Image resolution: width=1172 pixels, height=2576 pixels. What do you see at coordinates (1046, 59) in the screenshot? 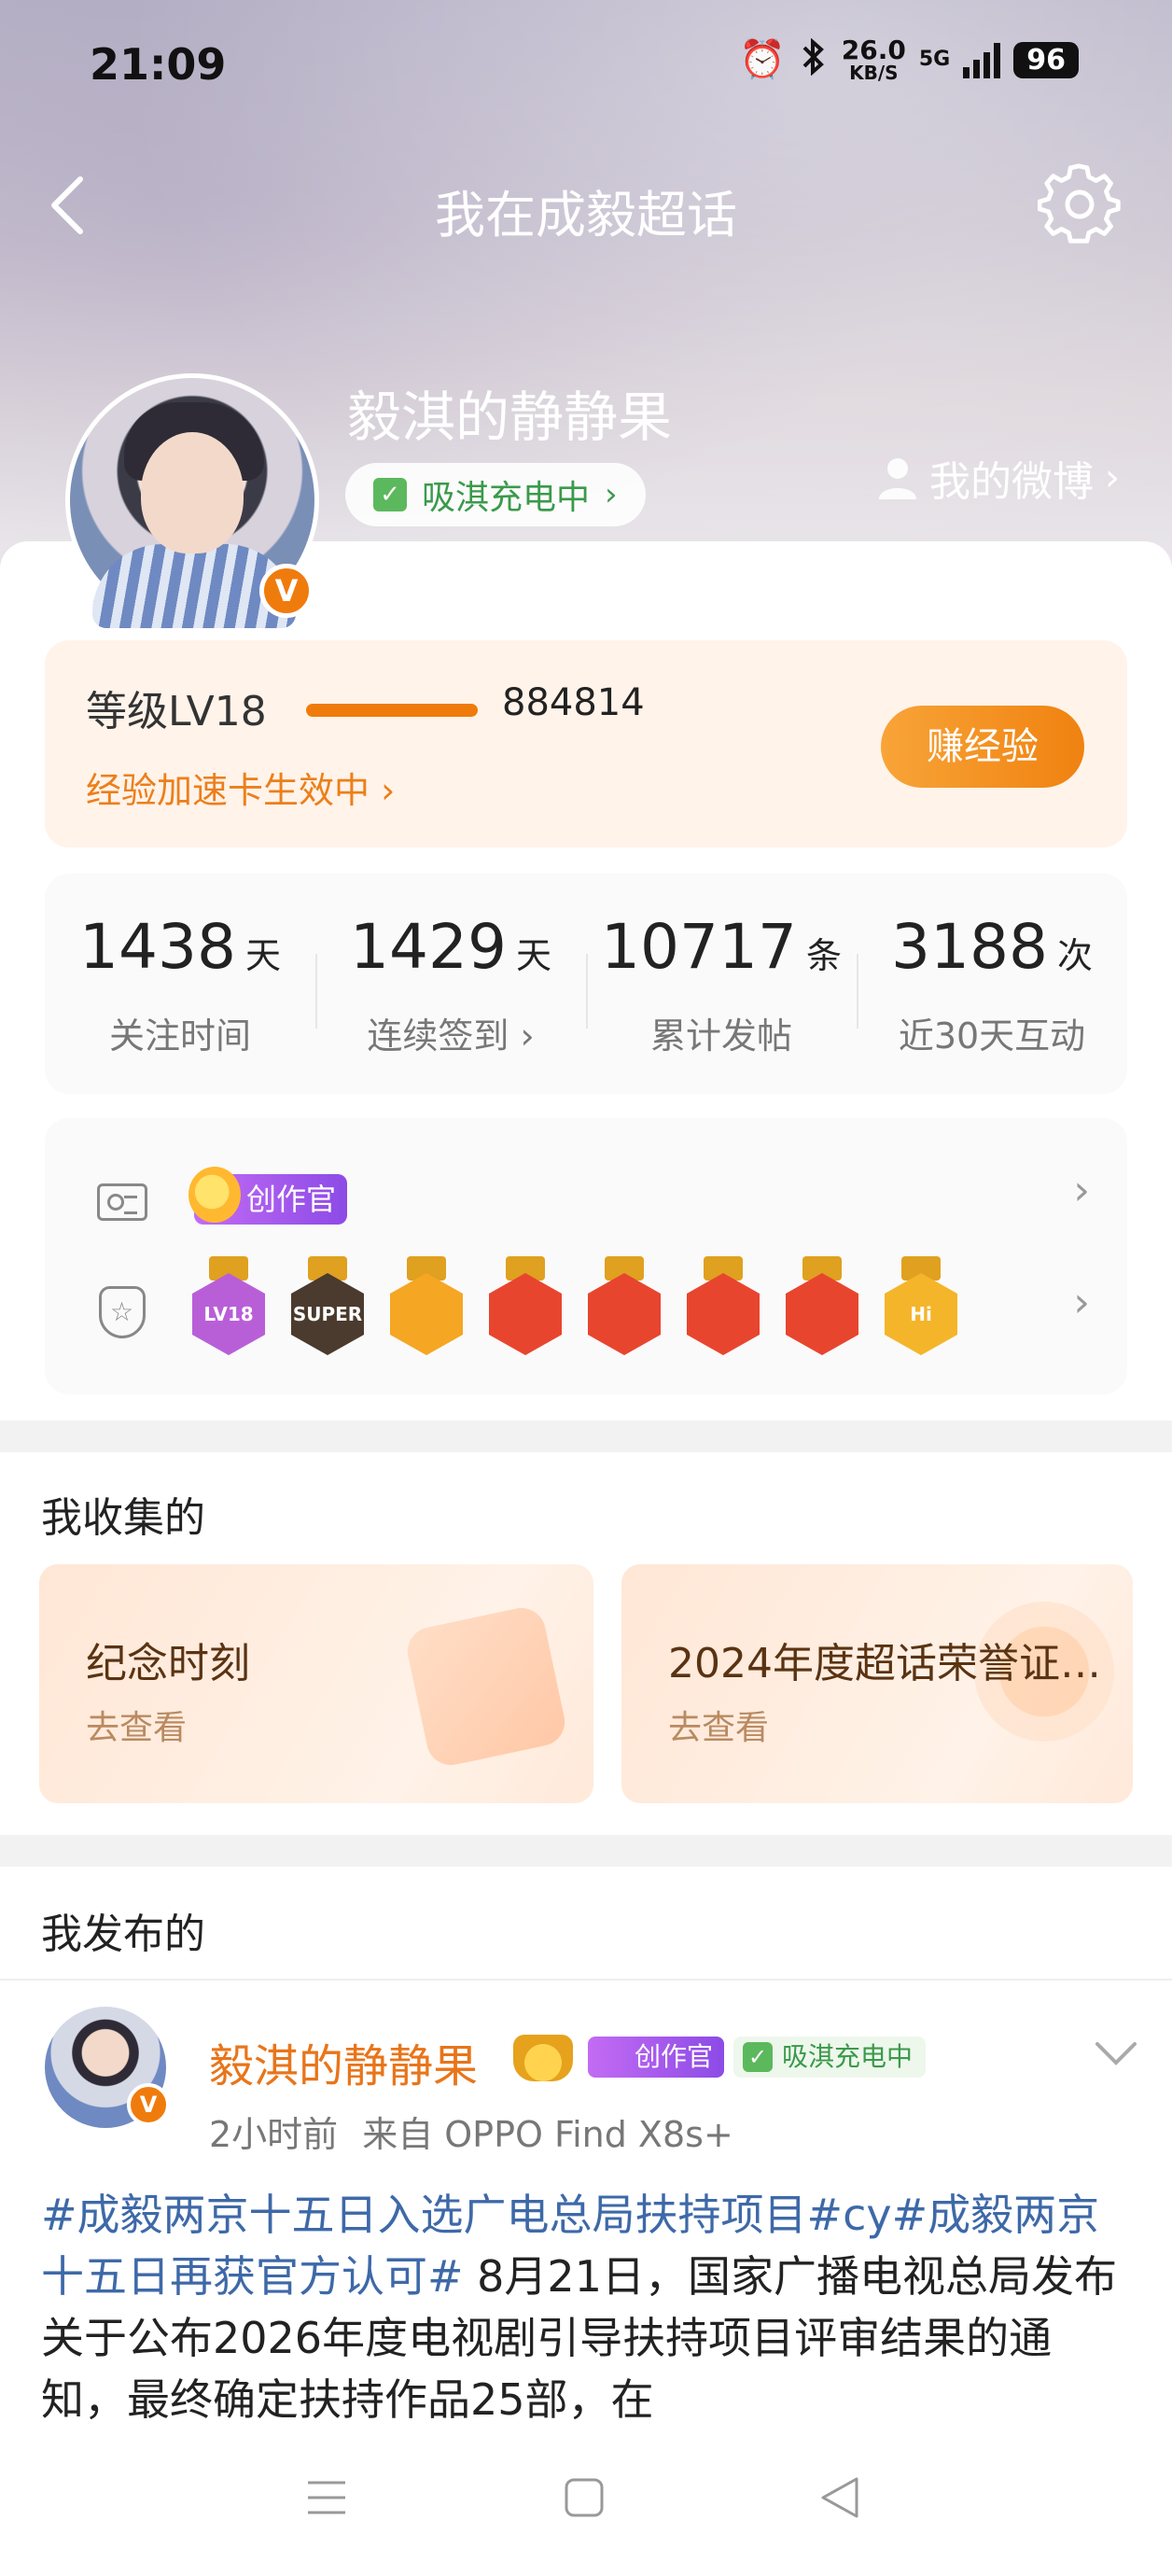
I see `battery-indicator: 96` at bounding box center [1046, 59].